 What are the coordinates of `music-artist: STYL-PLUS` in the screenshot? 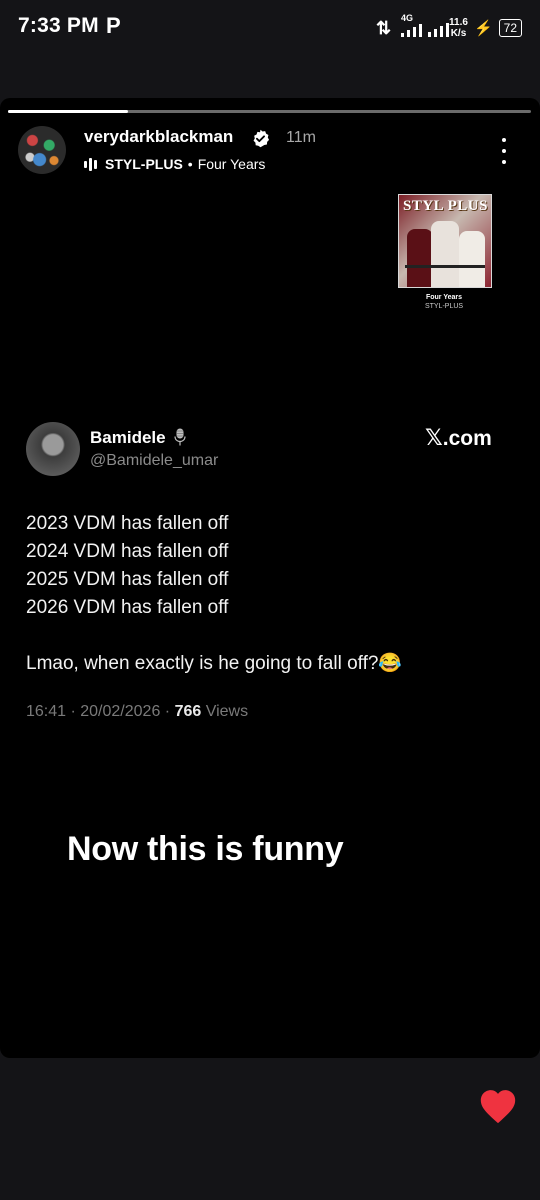 It's located at (144, 164).